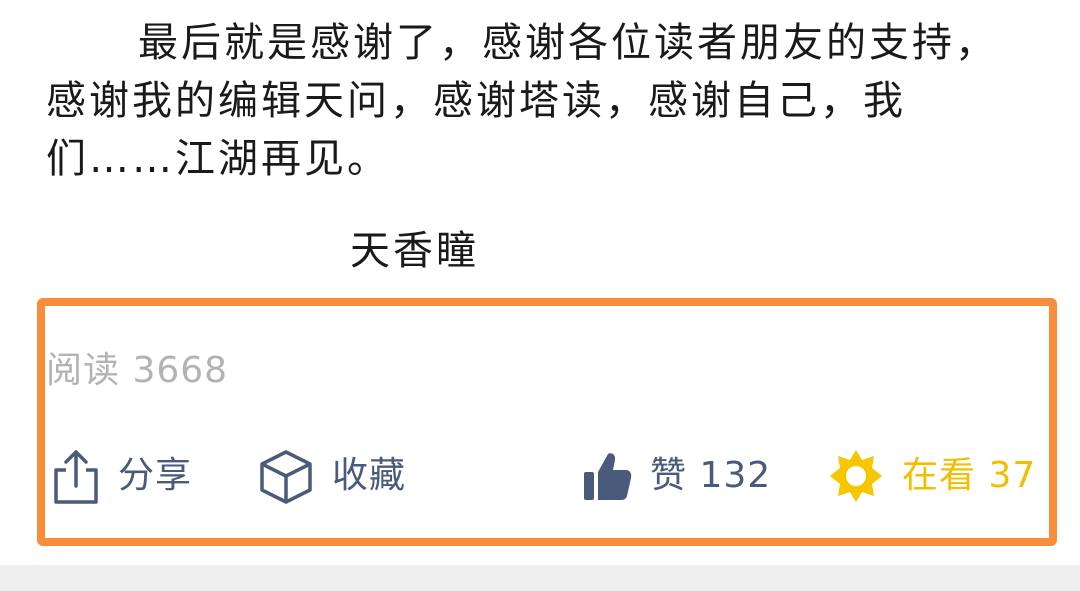 This screenshot has width=1080, height=591. What do you see at coordinates (76, 476) in the screenshot?
I see `share-icon` at bounding box center [76, 476].